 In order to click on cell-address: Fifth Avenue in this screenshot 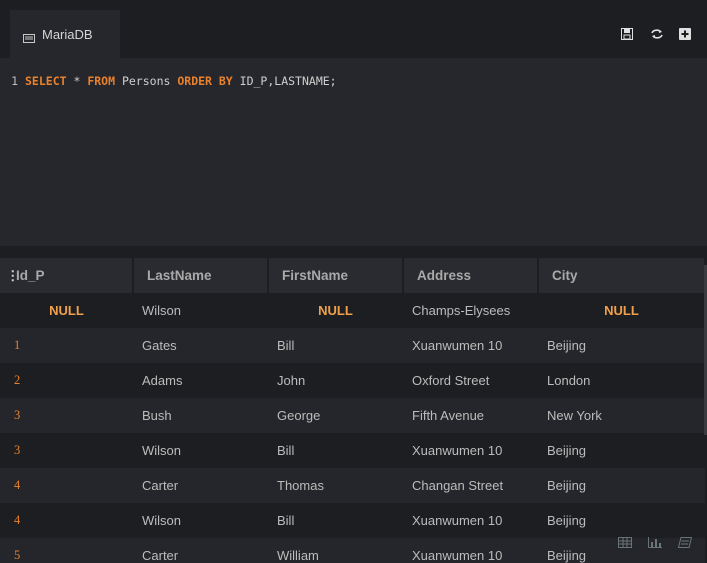, I will do `click(470, 415)`.